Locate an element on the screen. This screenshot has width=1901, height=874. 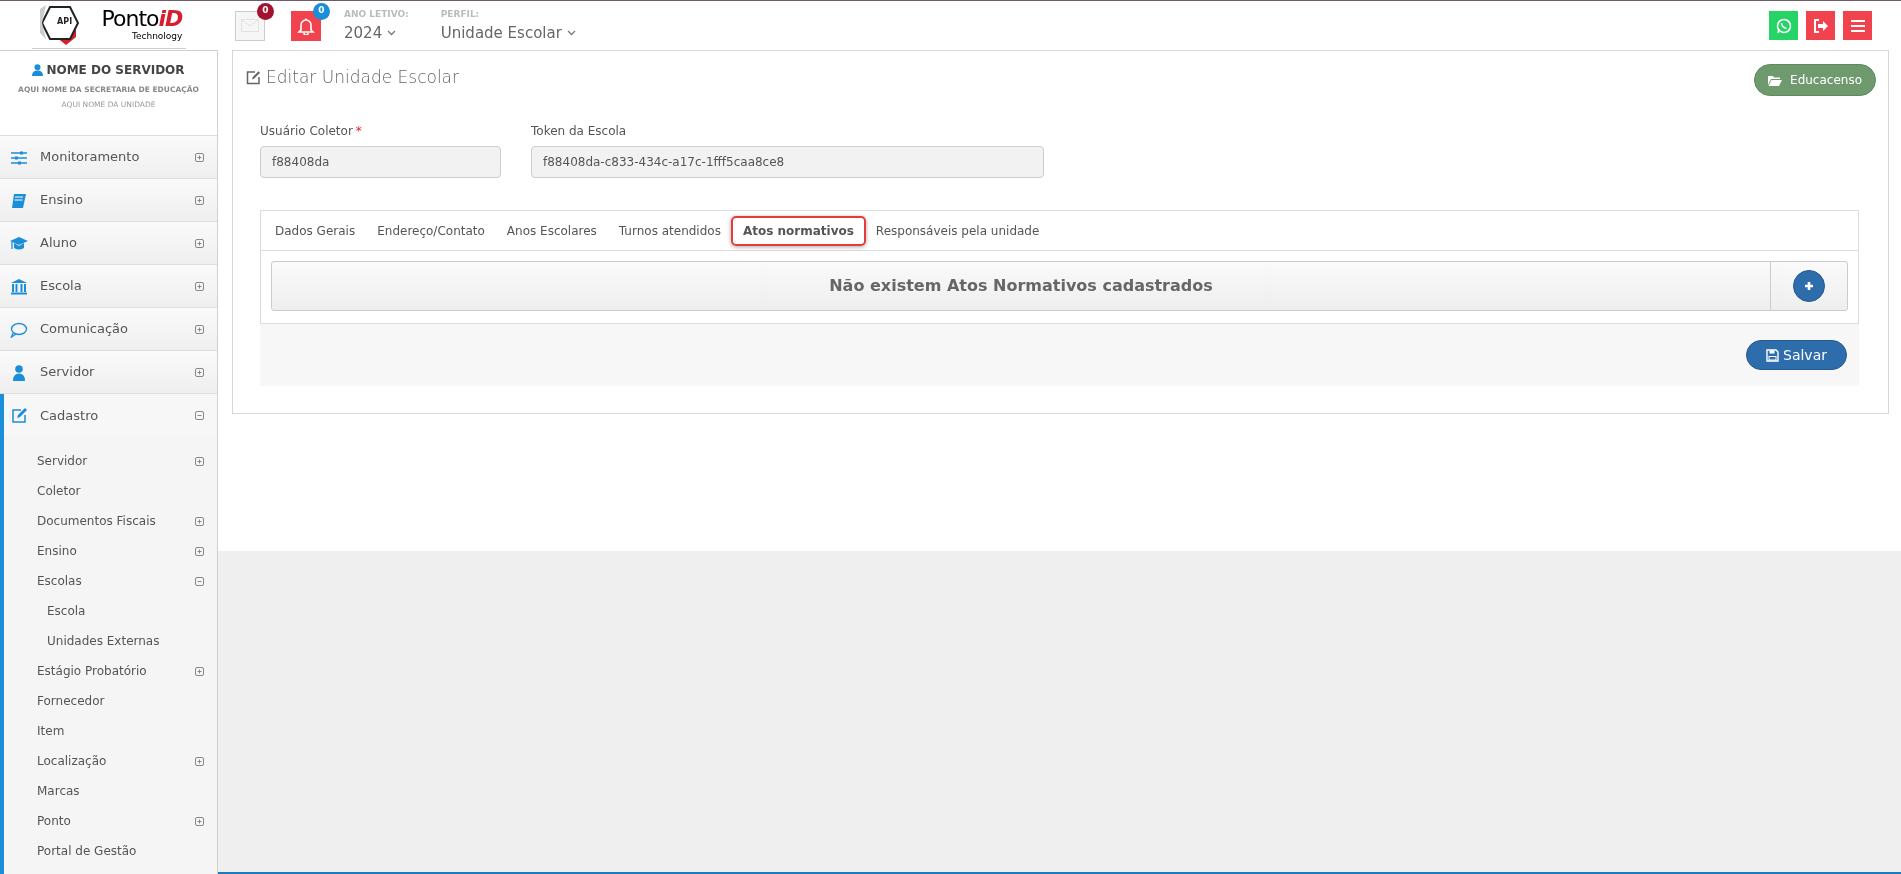
bank-icon is located at coordinates (19, 286).